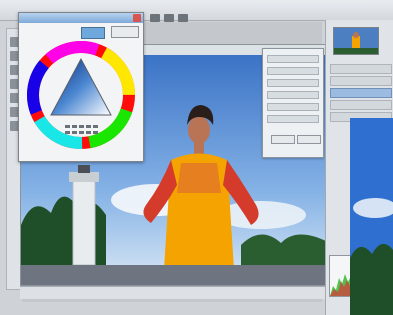 The height and width of the screenshot is (315, 393). What do you see at coordinates (93, 33) in the screenshot?
I see `selected-color-swatch` at bounding box center [93, 33].